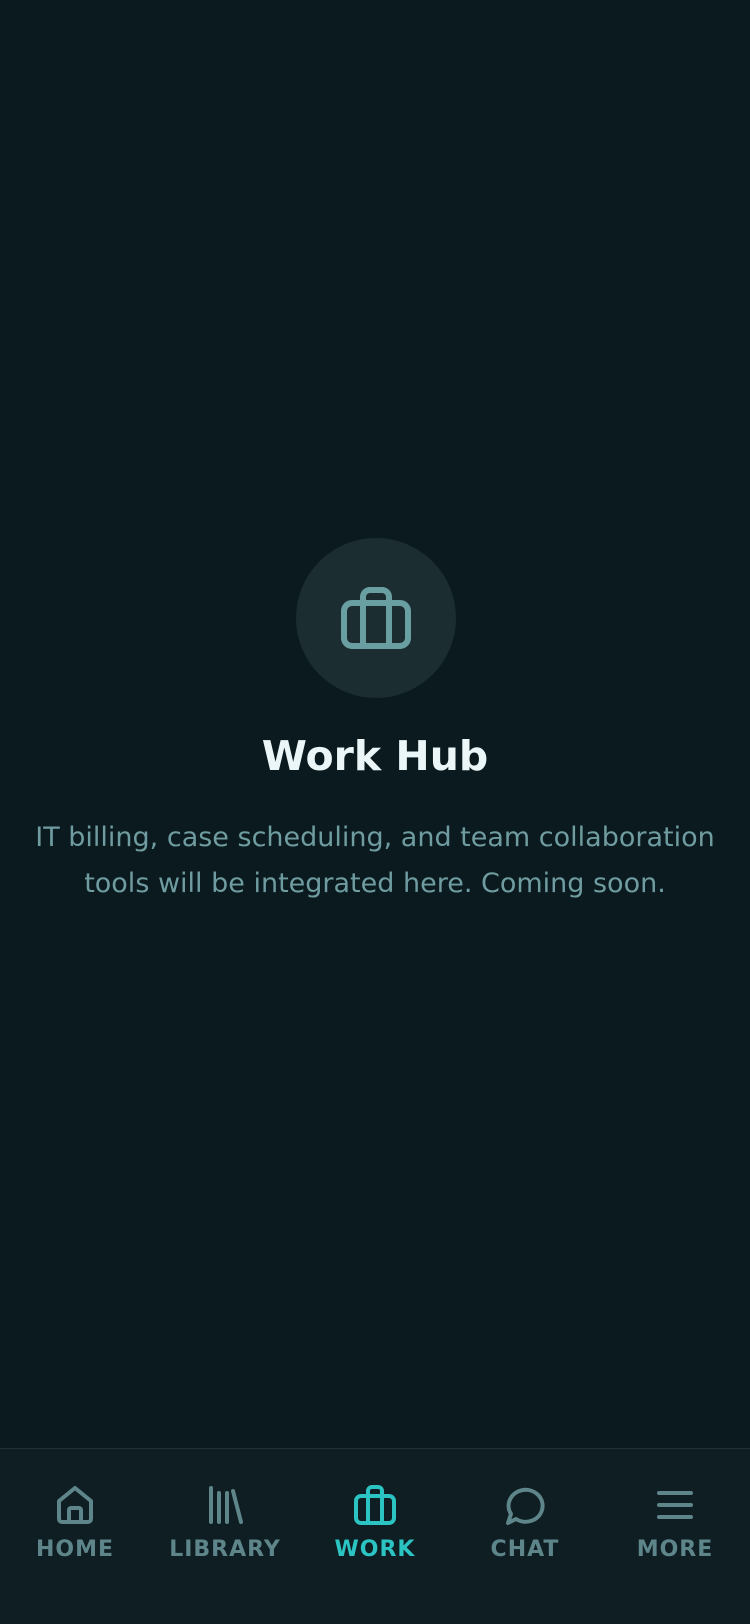  I want to click on tab-home: HOME, so click(75, 1509).